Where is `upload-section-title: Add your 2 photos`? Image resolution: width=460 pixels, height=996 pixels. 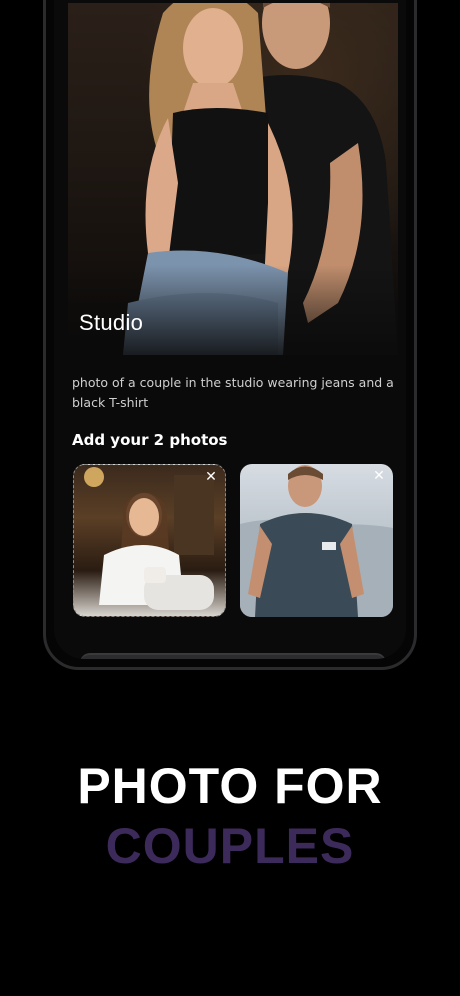 upload-section-title: Add your 2 photos is located at coordinates (150, 440).